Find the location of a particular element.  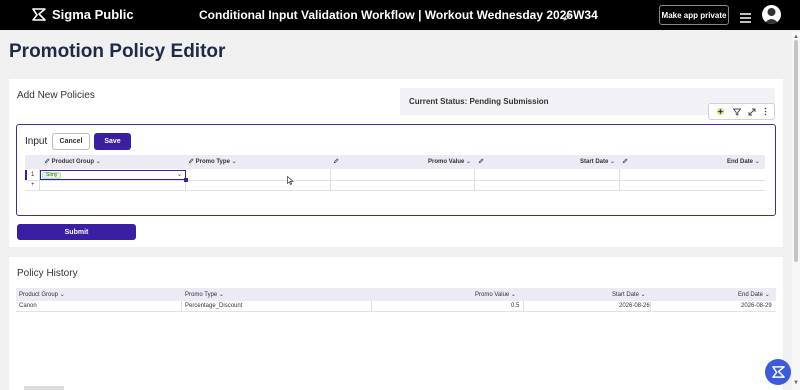

promo-value-pencil-icon is located at coordinates (336, 162).